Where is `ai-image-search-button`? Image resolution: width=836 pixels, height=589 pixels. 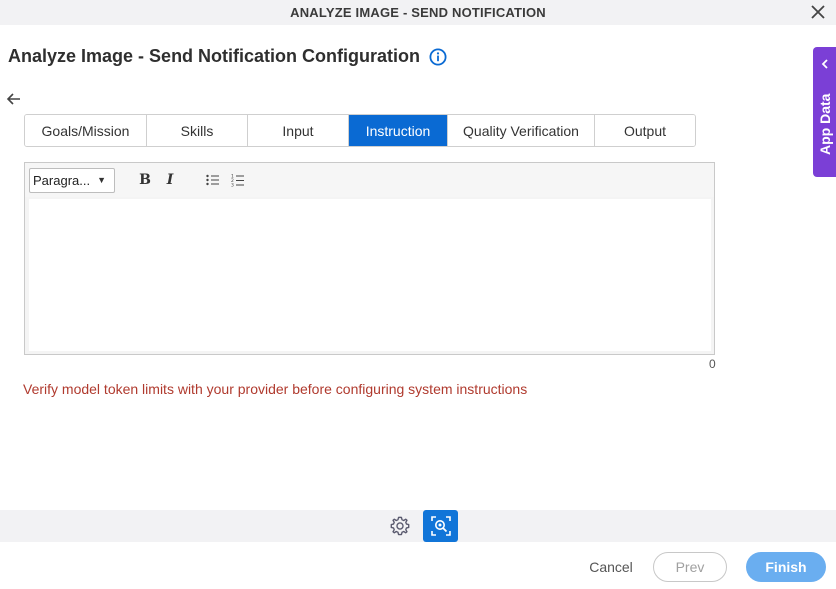
ai-image-search-button is located at coordinates (440, 526).